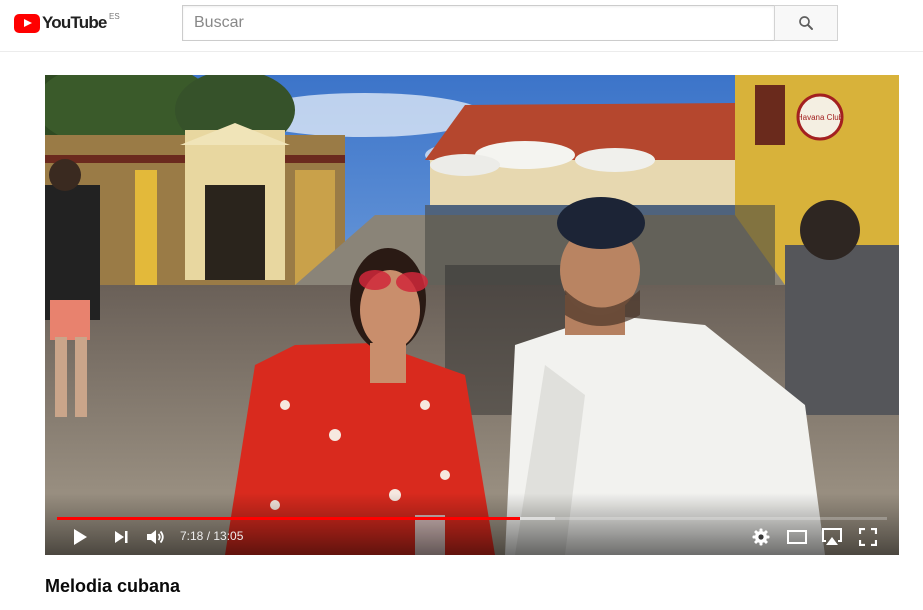 This screenshot has width=923, height=610. What do you see at coordinates (289, 518) in the screenshot?
I see `progress-played` at bounding box center [289, 518].